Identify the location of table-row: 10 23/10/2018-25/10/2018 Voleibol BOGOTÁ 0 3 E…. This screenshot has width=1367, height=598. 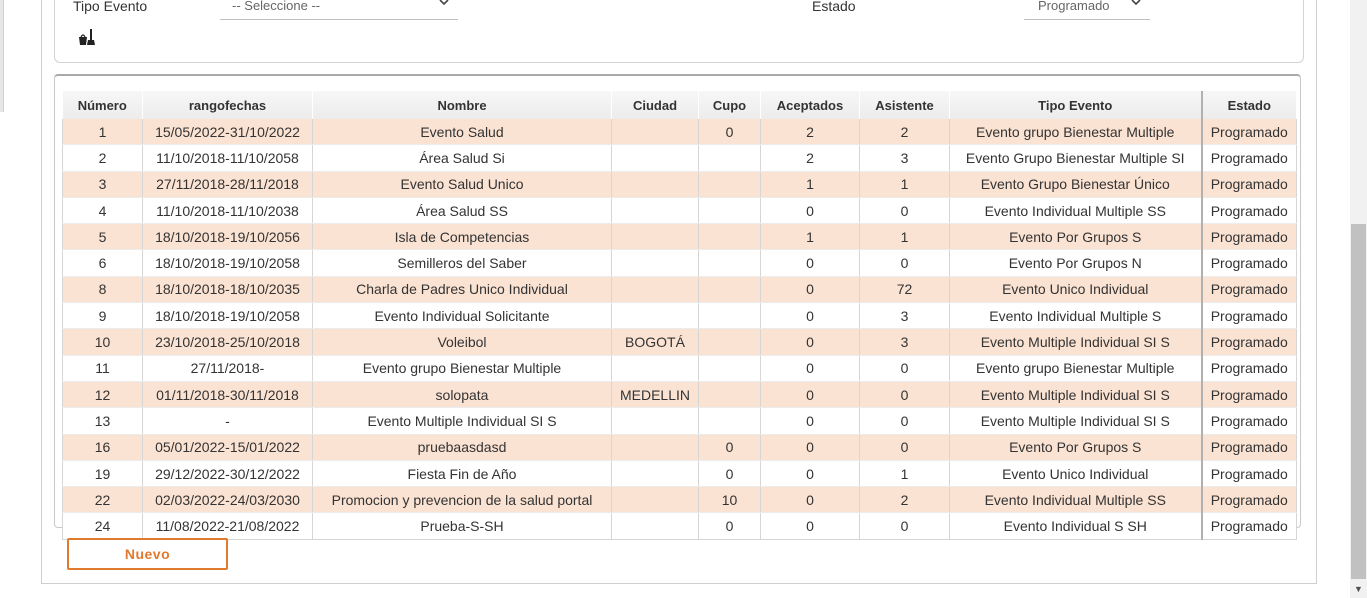
(679, 342).